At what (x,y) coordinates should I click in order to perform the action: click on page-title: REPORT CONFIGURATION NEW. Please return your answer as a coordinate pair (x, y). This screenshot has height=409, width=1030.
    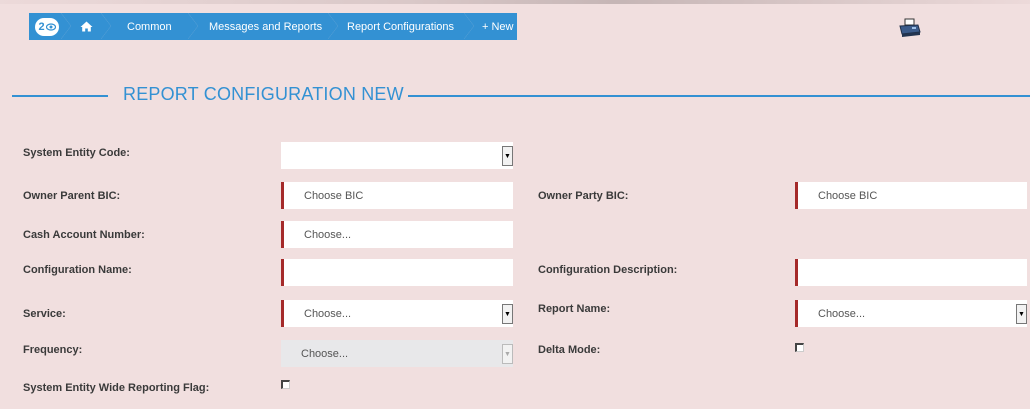
    Looking at the image, I should click on (263, 94).